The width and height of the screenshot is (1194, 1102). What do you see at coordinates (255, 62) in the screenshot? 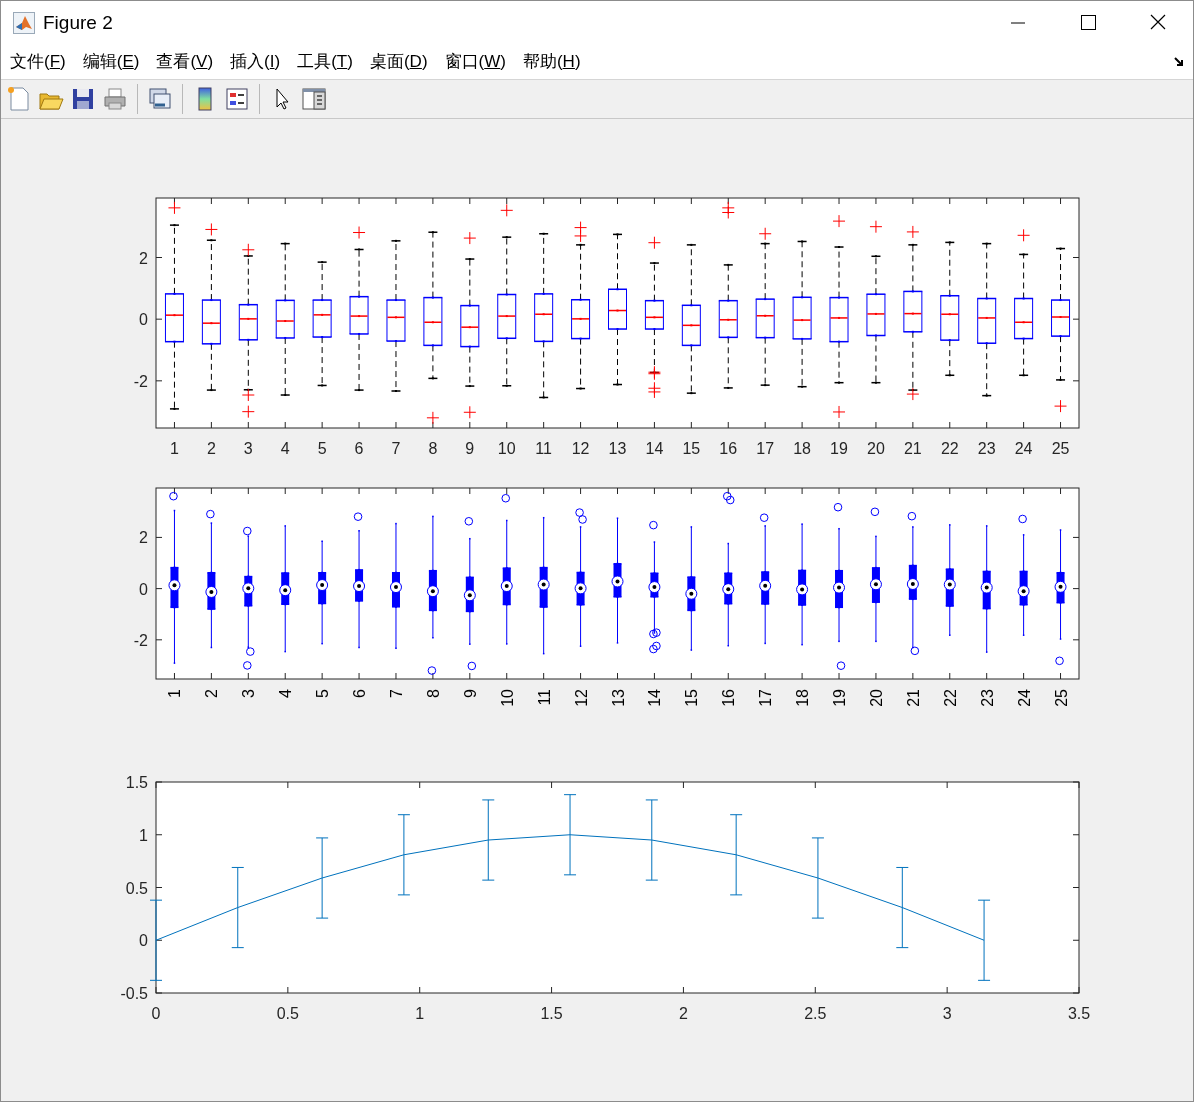
I see `menu-item: 插入(I)` at bounding box center [255, 62].